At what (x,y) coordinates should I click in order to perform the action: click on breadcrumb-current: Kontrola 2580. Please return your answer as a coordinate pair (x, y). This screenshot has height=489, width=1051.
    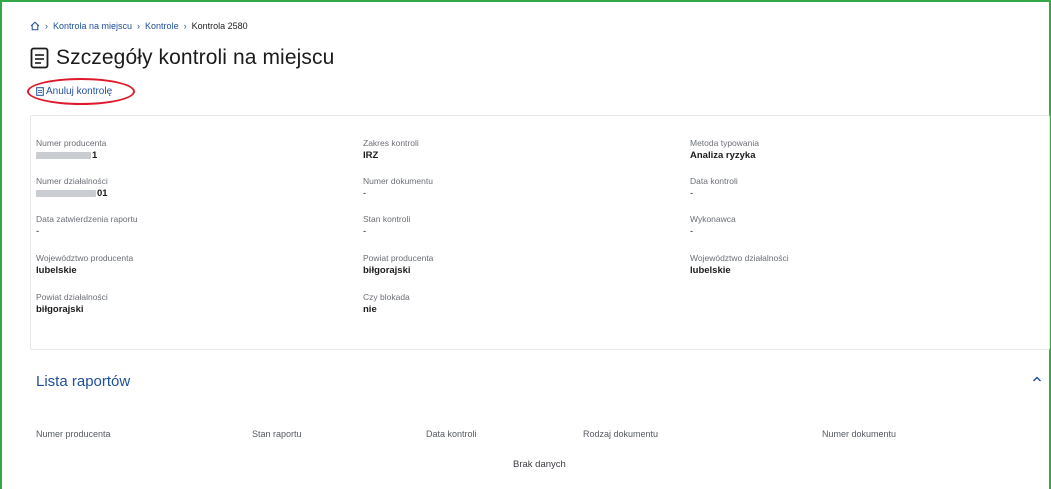
    Looking at the image, I should click on (219, 26).